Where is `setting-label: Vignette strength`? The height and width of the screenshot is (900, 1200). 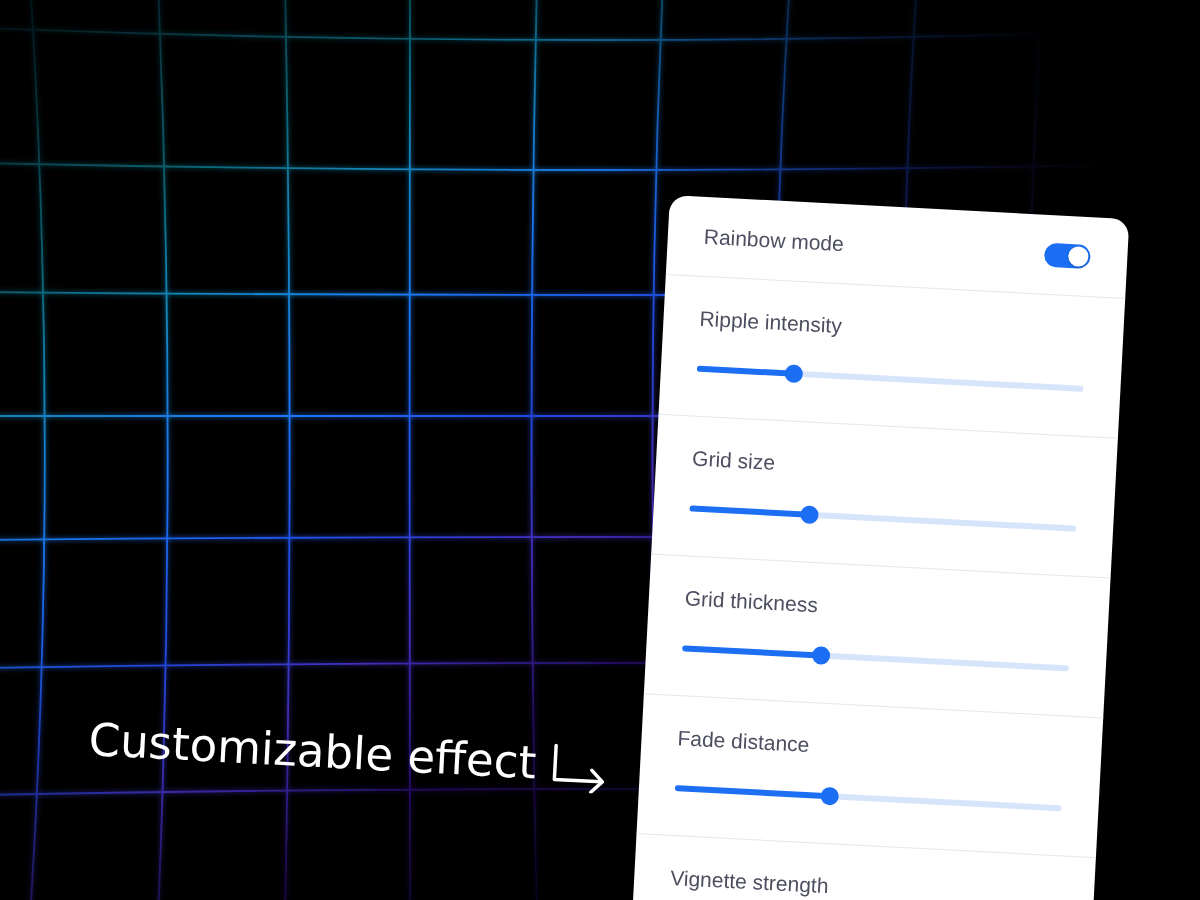
setting-label: Vignette strength is located at coordinates (749, 882).